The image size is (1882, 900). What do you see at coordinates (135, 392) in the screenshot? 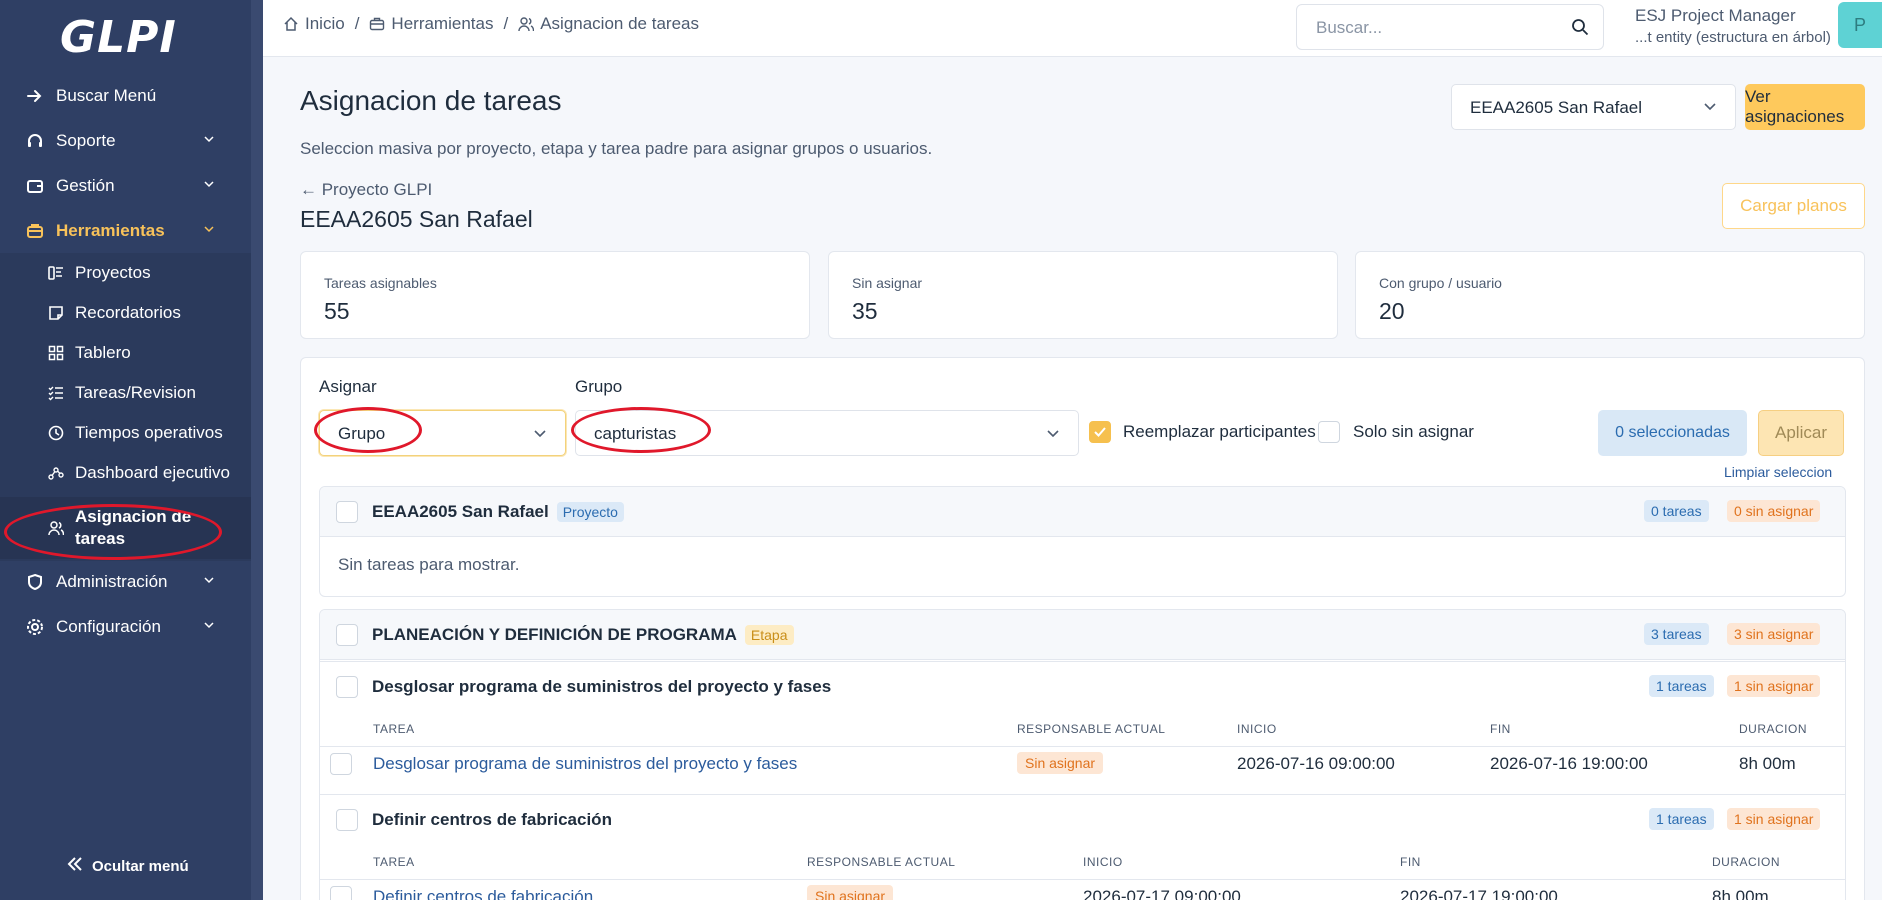
I see `sidebar-item-label: Tareas/Revision` at bounding box center [135, 392].